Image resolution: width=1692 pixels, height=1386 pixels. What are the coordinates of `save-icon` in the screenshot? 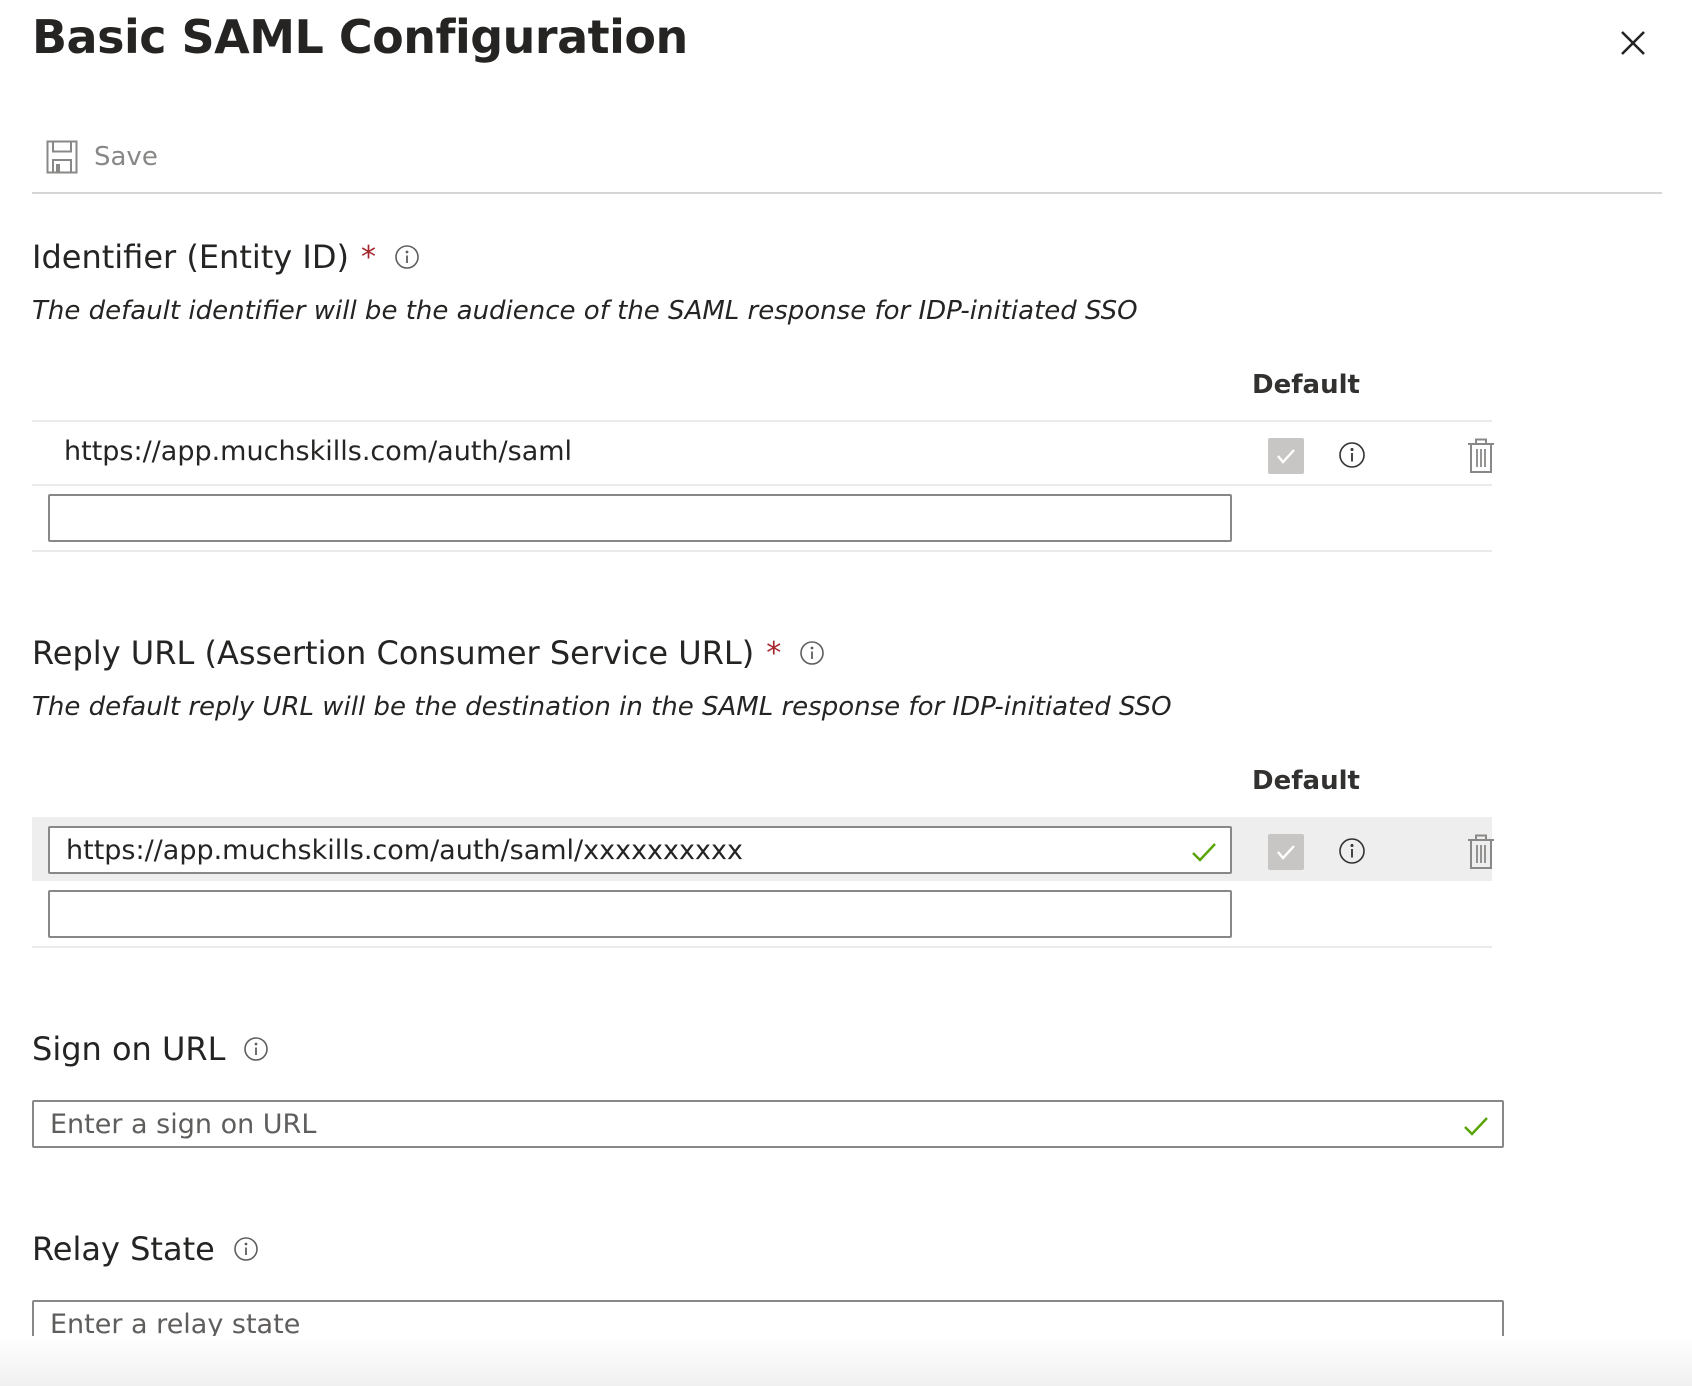 It's located at (62, 157).